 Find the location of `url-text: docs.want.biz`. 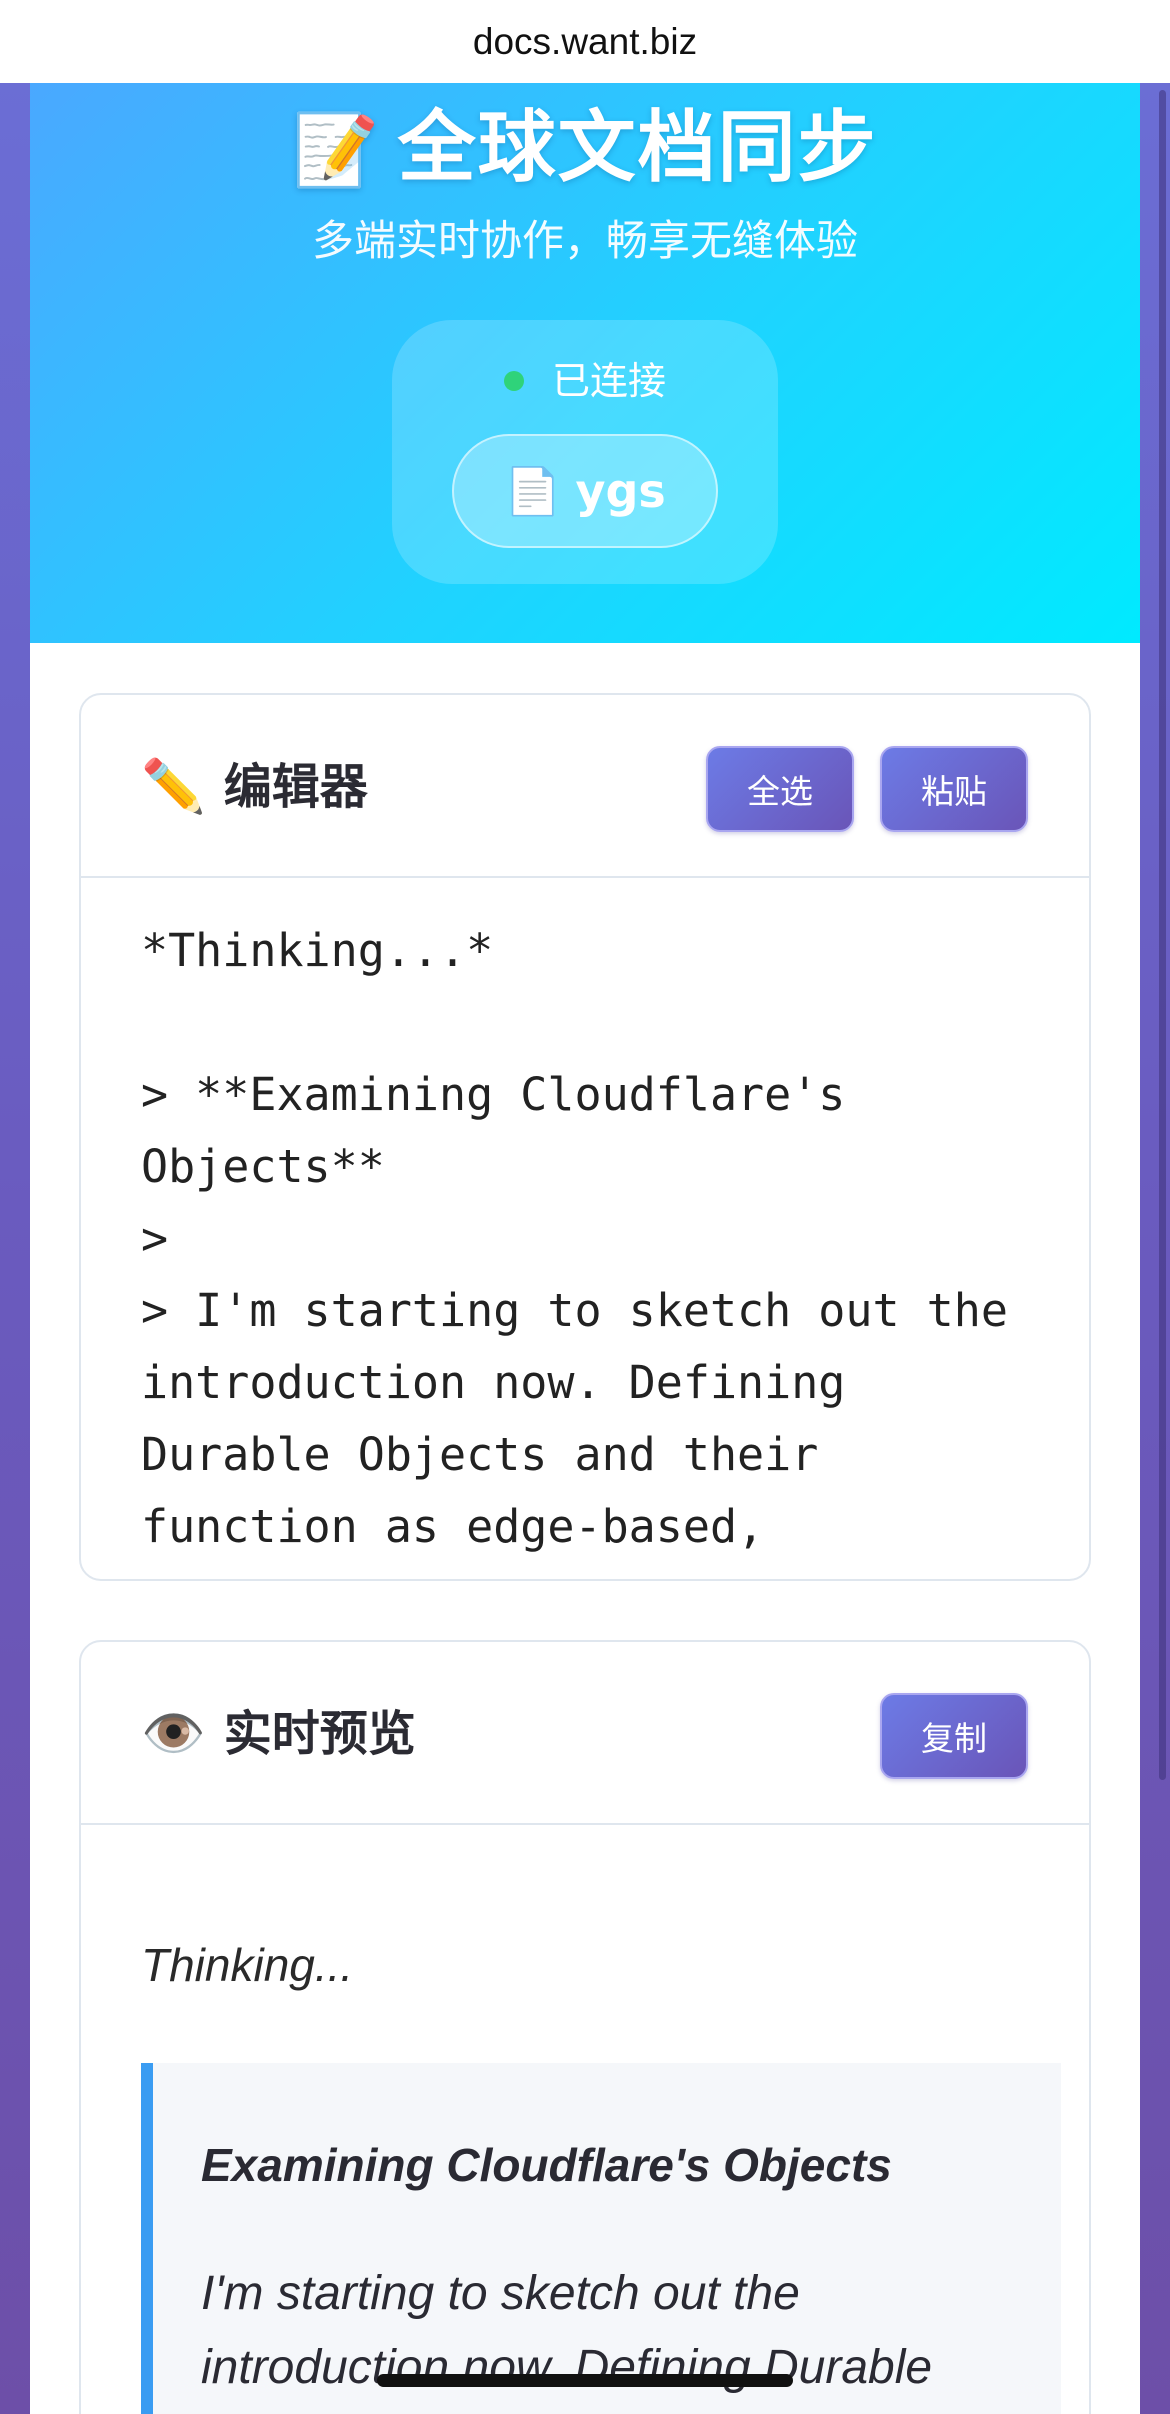

url-text: docs.want.biz is located at coordinates (585, 41).